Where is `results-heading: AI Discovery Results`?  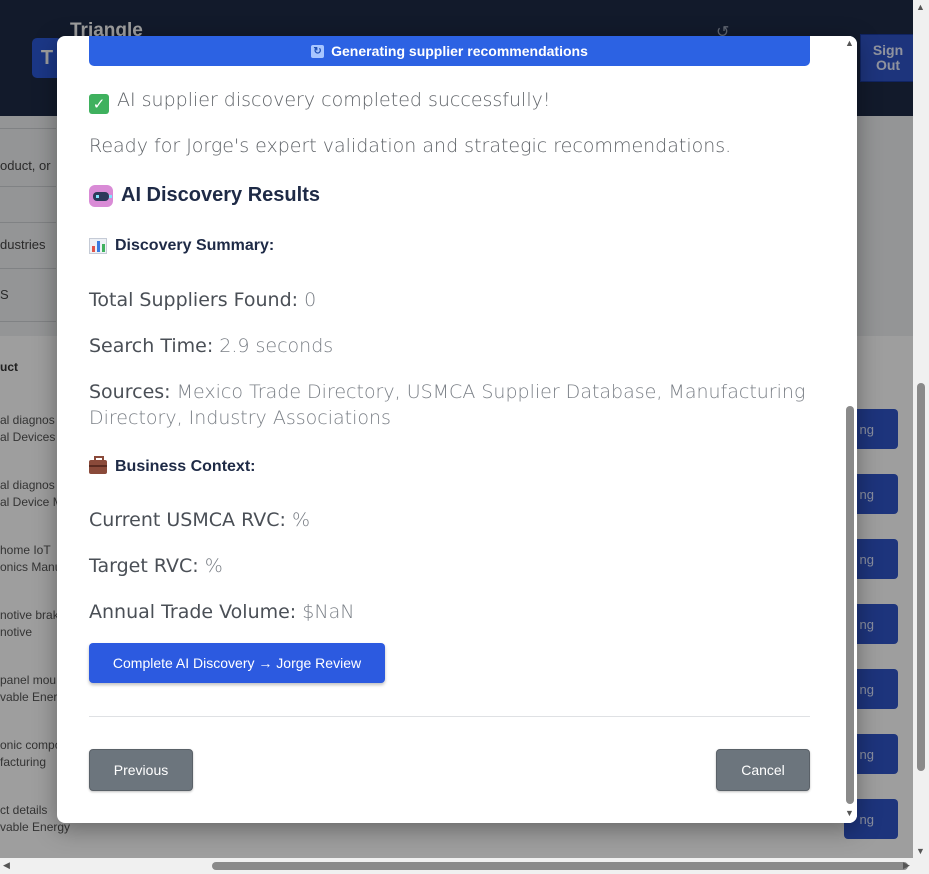 results-heading: AI Discovery Results is located at coordinates (204, 195).